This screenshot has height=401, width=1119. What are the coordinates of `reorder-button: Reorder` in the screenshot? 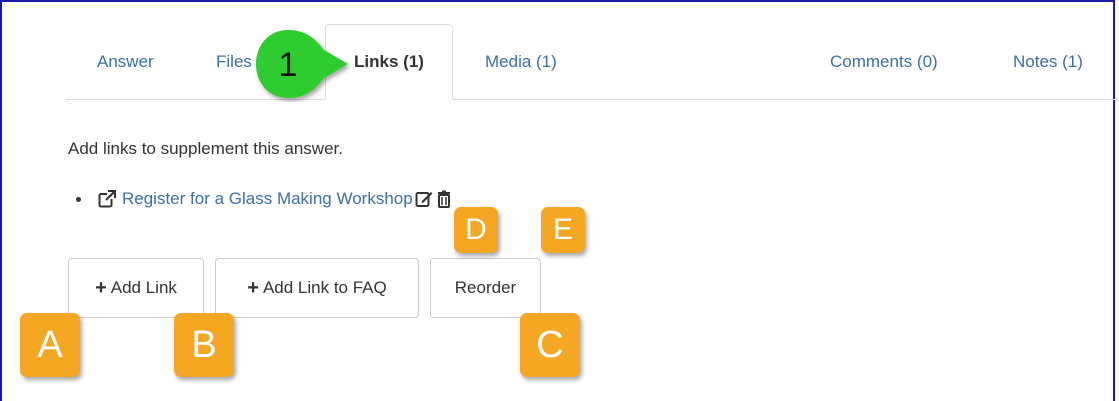 It's located at (485, 288).